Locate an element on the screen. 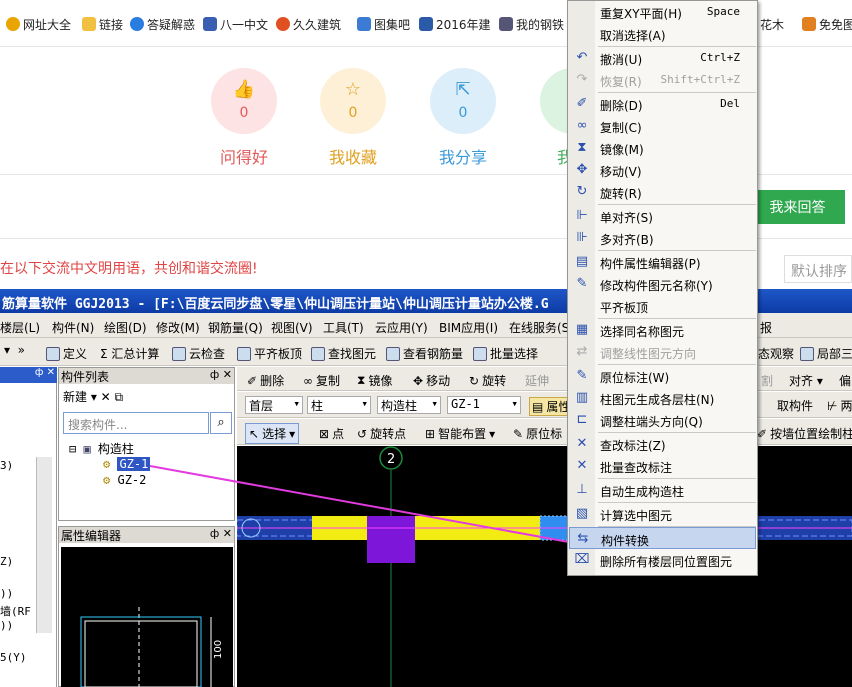 Image resolution: width=852 pixels, height=687 pixels. context-menu-item: 平齐板顶 is located at coordinates (662, 306).